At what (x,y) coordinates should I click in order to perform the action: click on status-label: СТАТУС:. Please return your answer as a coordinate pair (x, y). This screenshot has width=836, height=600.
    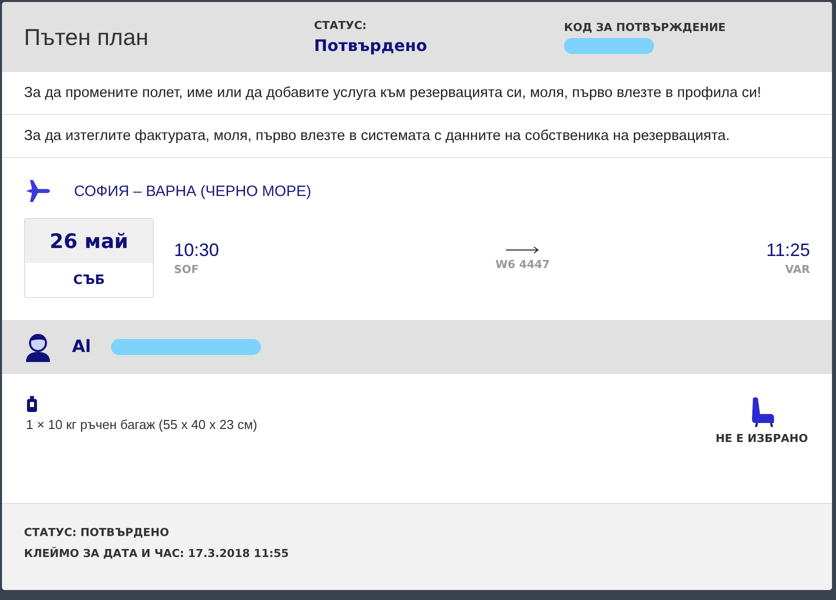
    Looking at the image, I should click on (341, 25).